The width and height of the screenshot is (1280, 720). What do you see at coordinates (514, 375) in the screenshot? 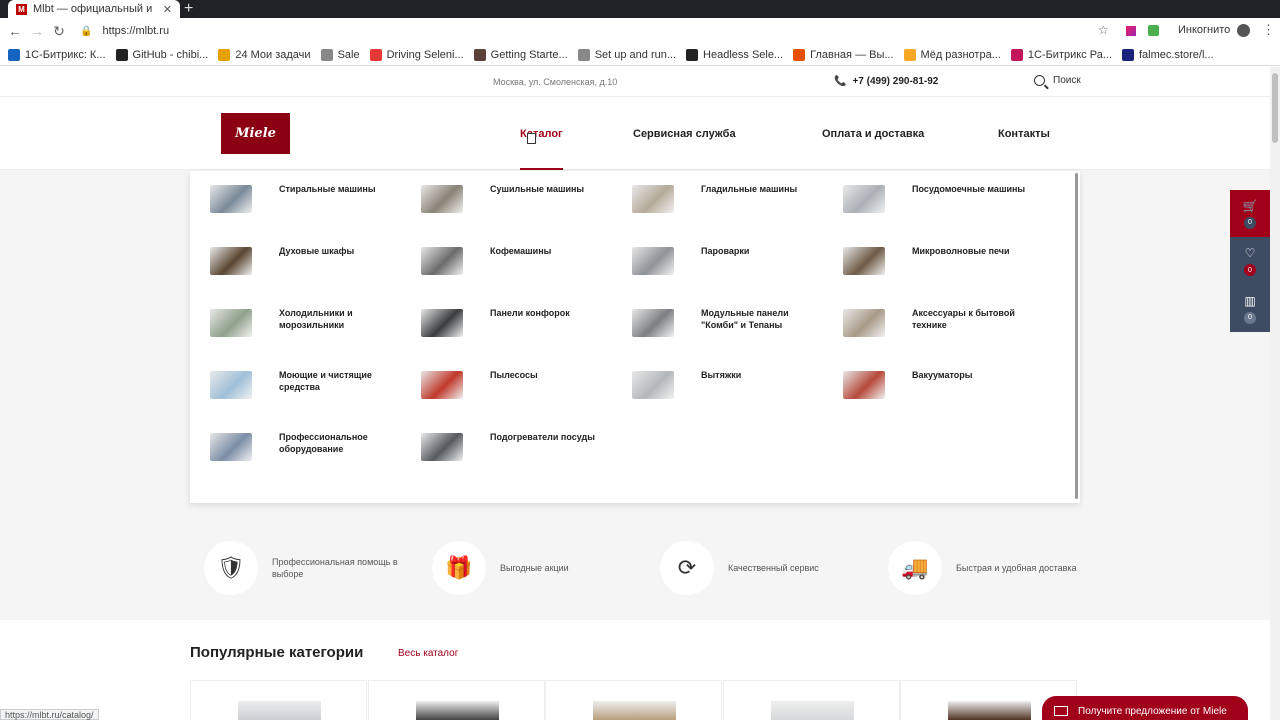
I see `category-label: Пылесосы` at bounding box center [514, 375].